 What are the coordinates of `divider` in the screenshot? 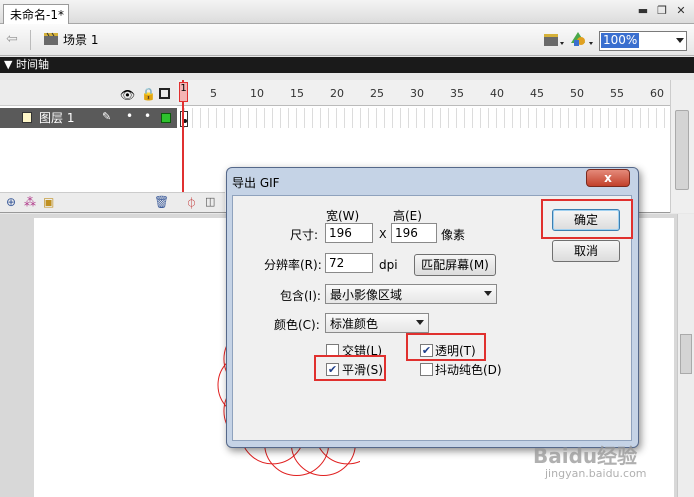 It's located at (30, 40).